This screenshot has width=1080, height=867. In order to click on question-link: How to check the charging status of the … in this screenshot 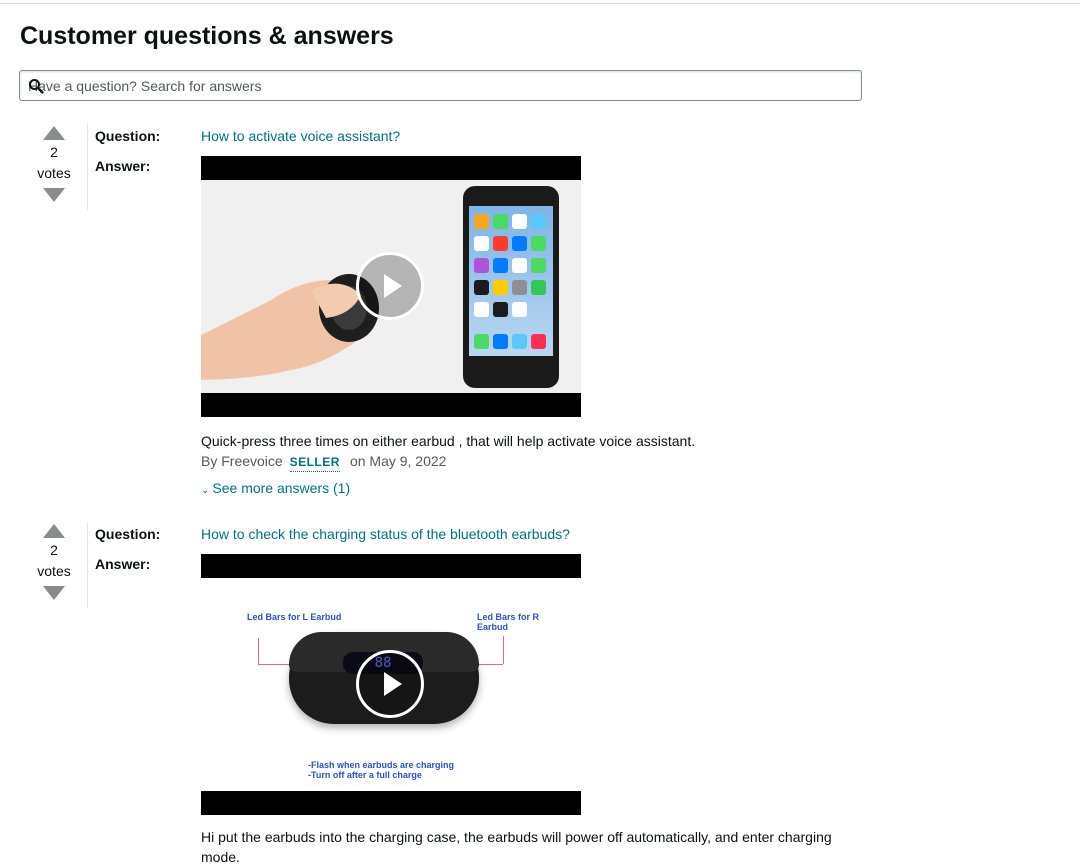, I will do `click(385, 534)`.